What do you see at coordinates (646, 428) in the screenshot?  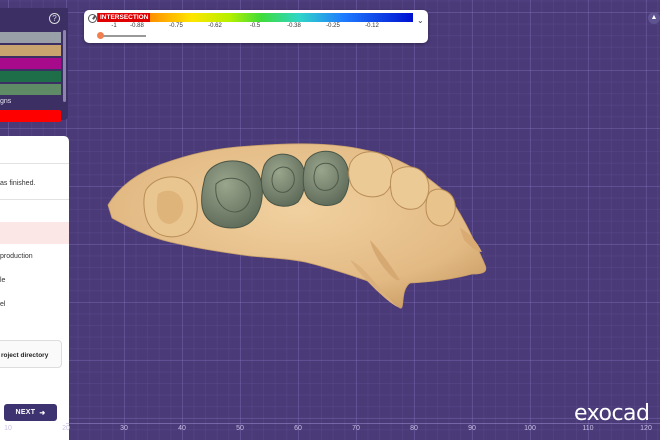 I see `ruler-label: 120` at bounding box center [646, 428].